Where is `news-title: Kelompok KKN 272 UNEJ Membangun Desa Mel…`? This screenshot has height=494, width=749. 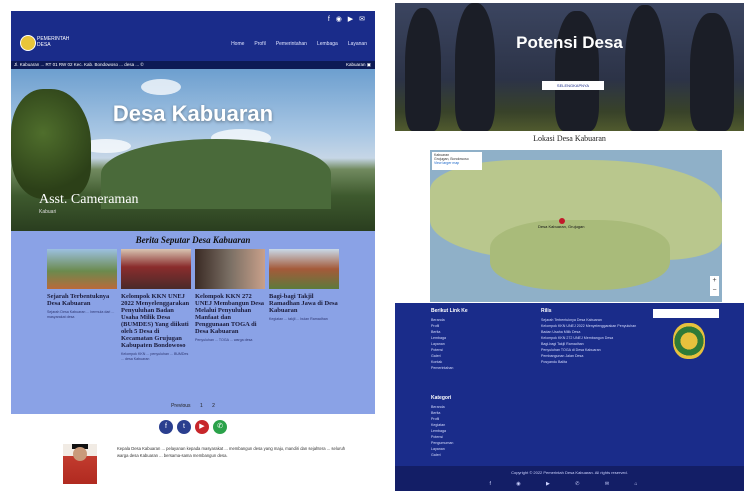
news-title: Kelompok KKN 272 UNEJ Membangun Desa Mel… is located at coordinates (230, 314).